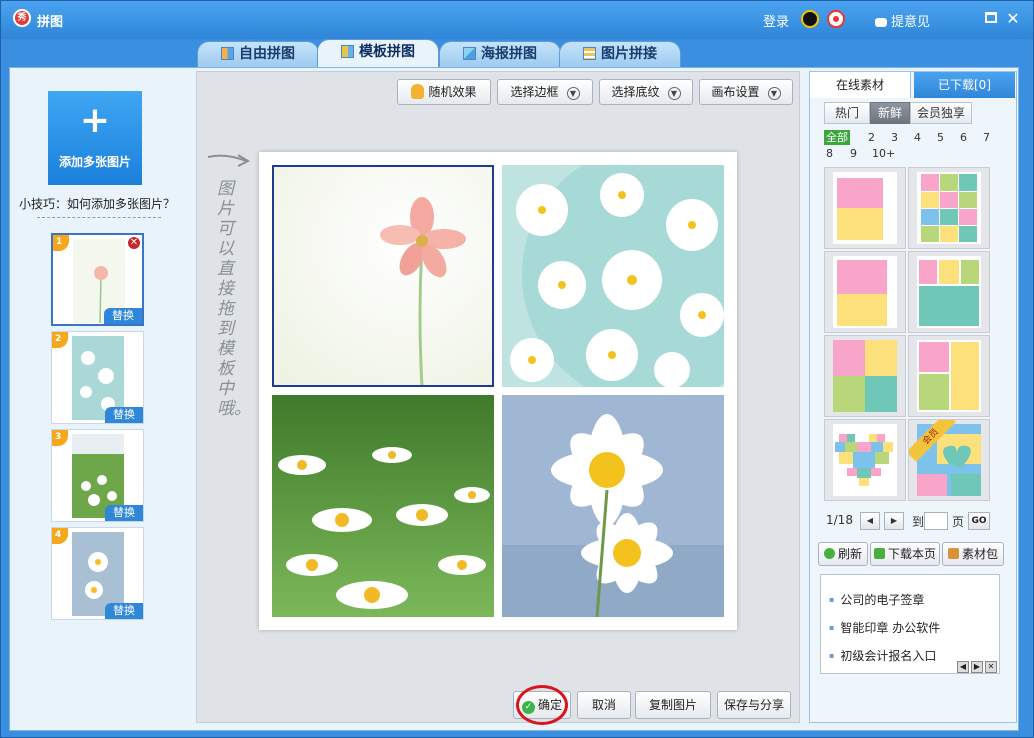  What do you see at coordinates (134, 243) in the screenshot?
I see `delete-icon: ✕` at bounding box center [134, 243].